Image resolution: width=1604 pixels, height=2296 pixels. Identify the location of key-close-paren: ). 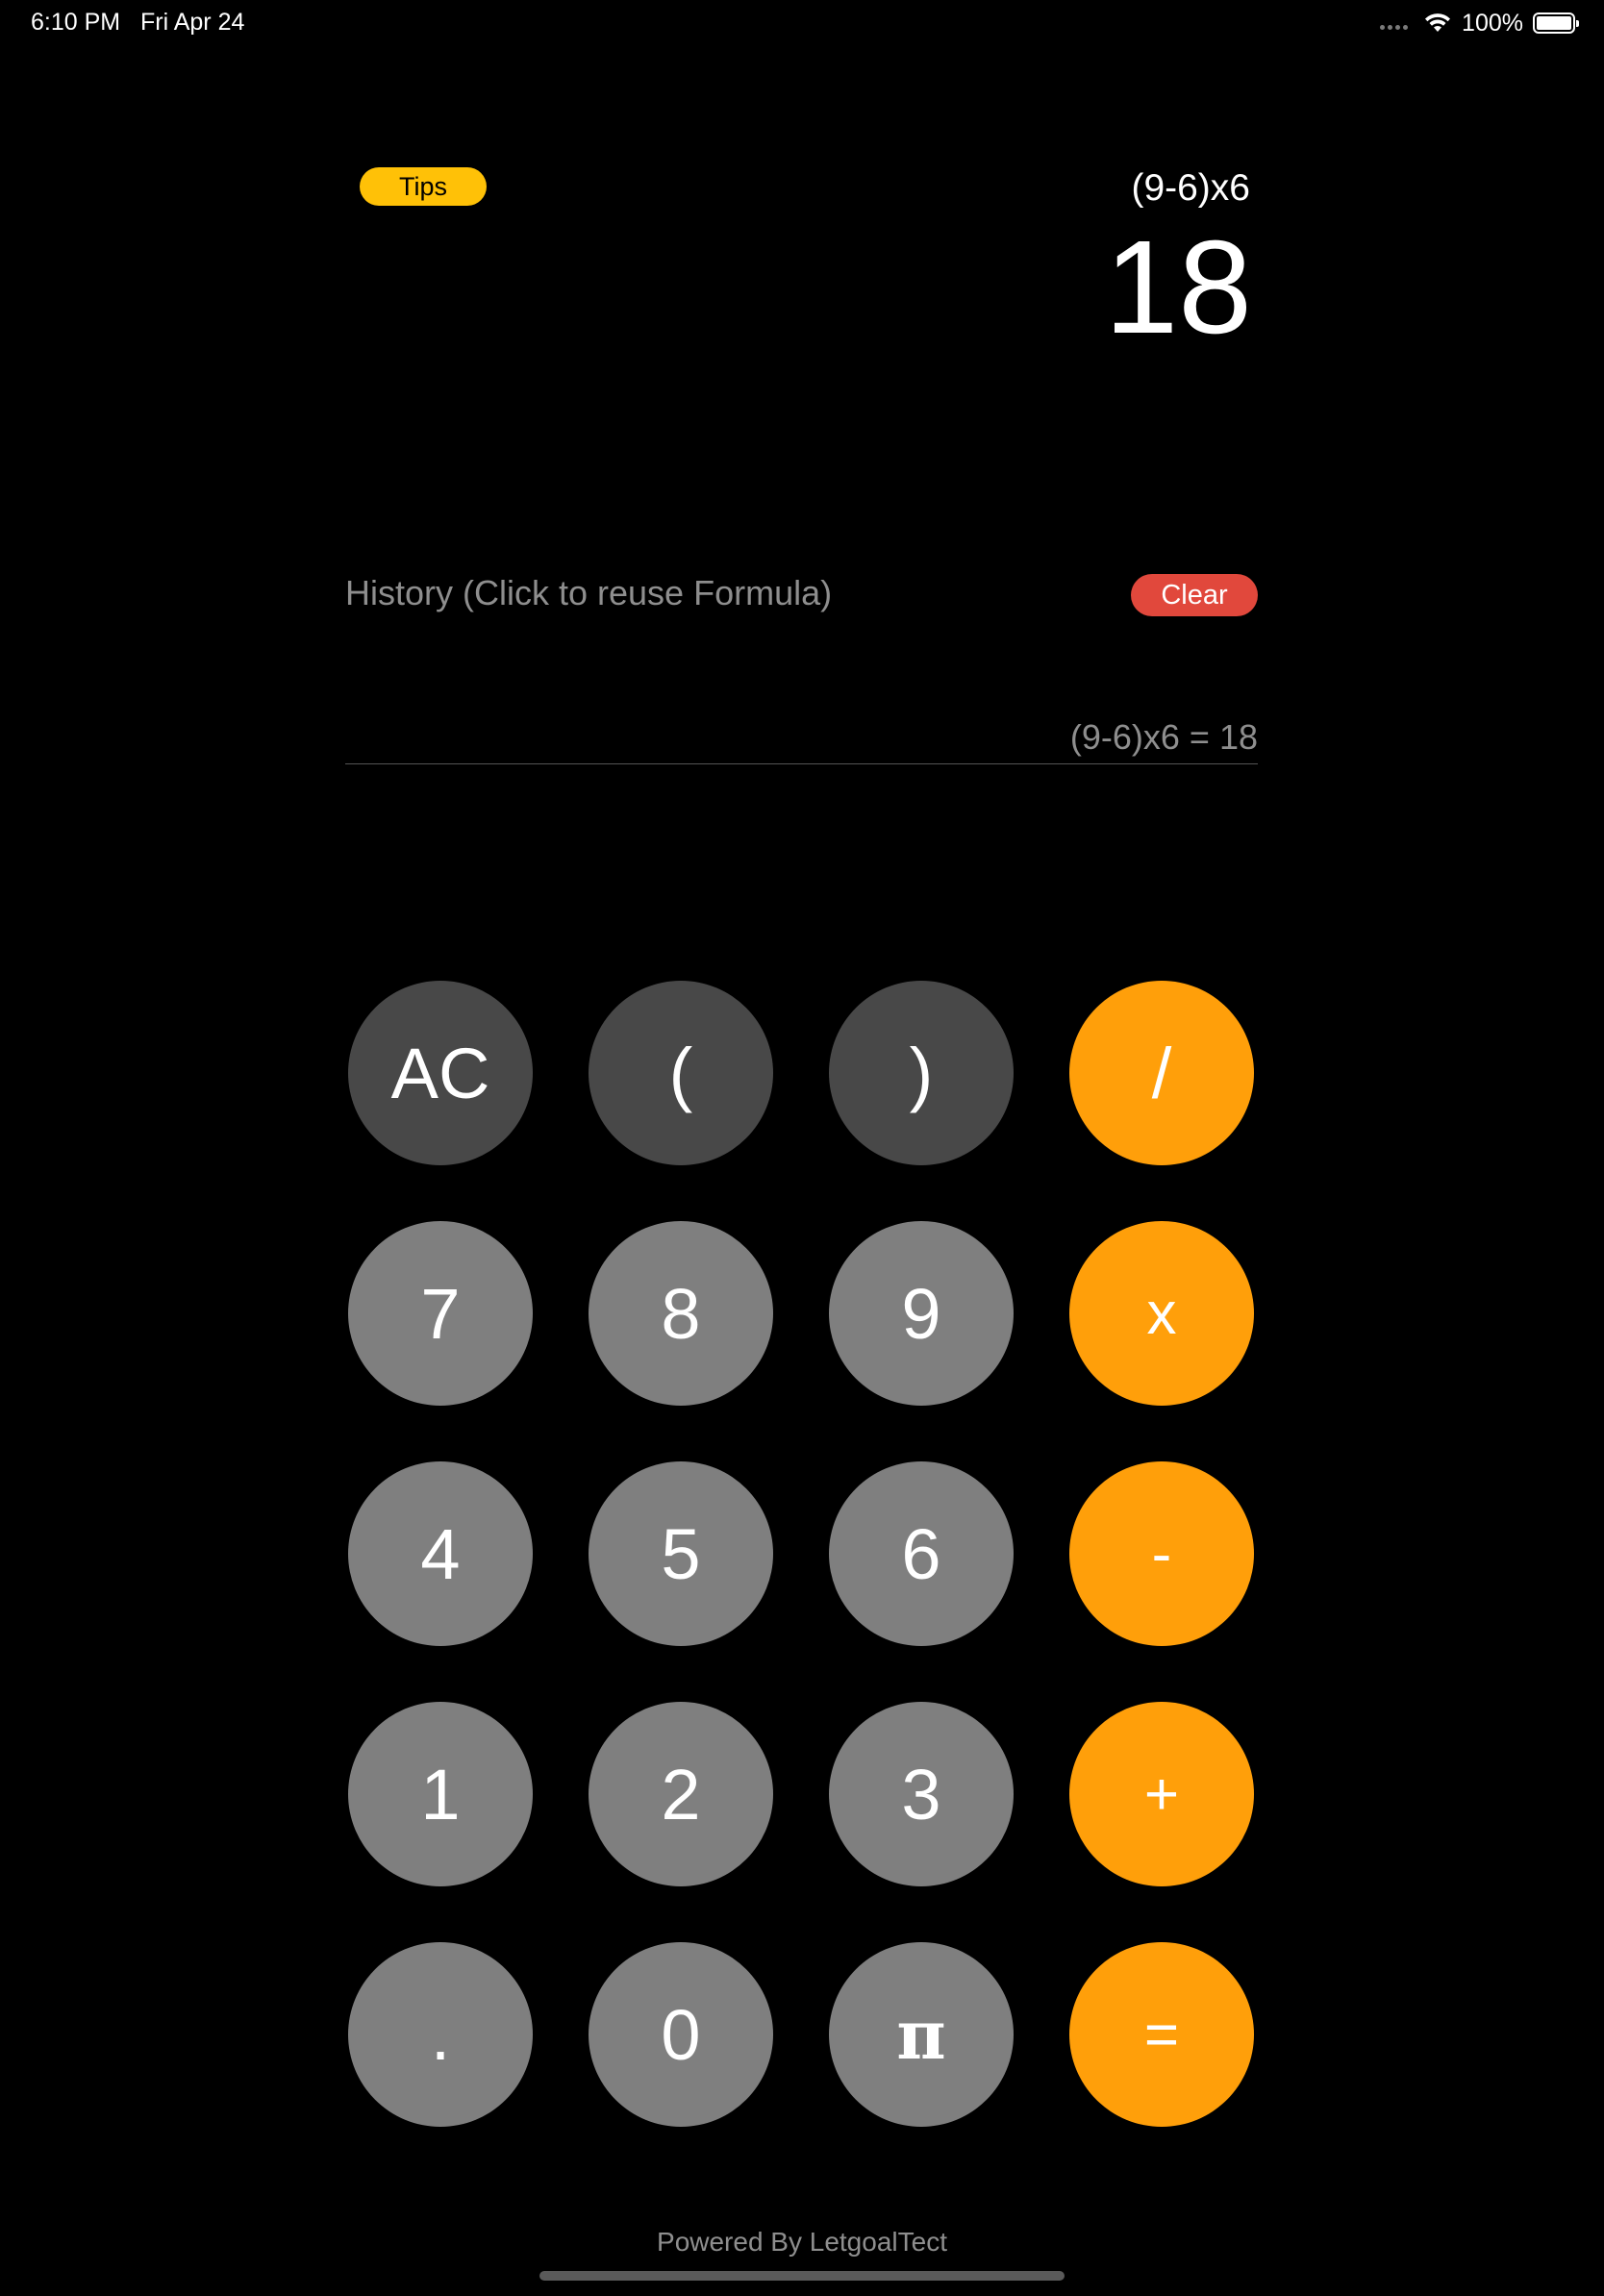
(921, 1073).